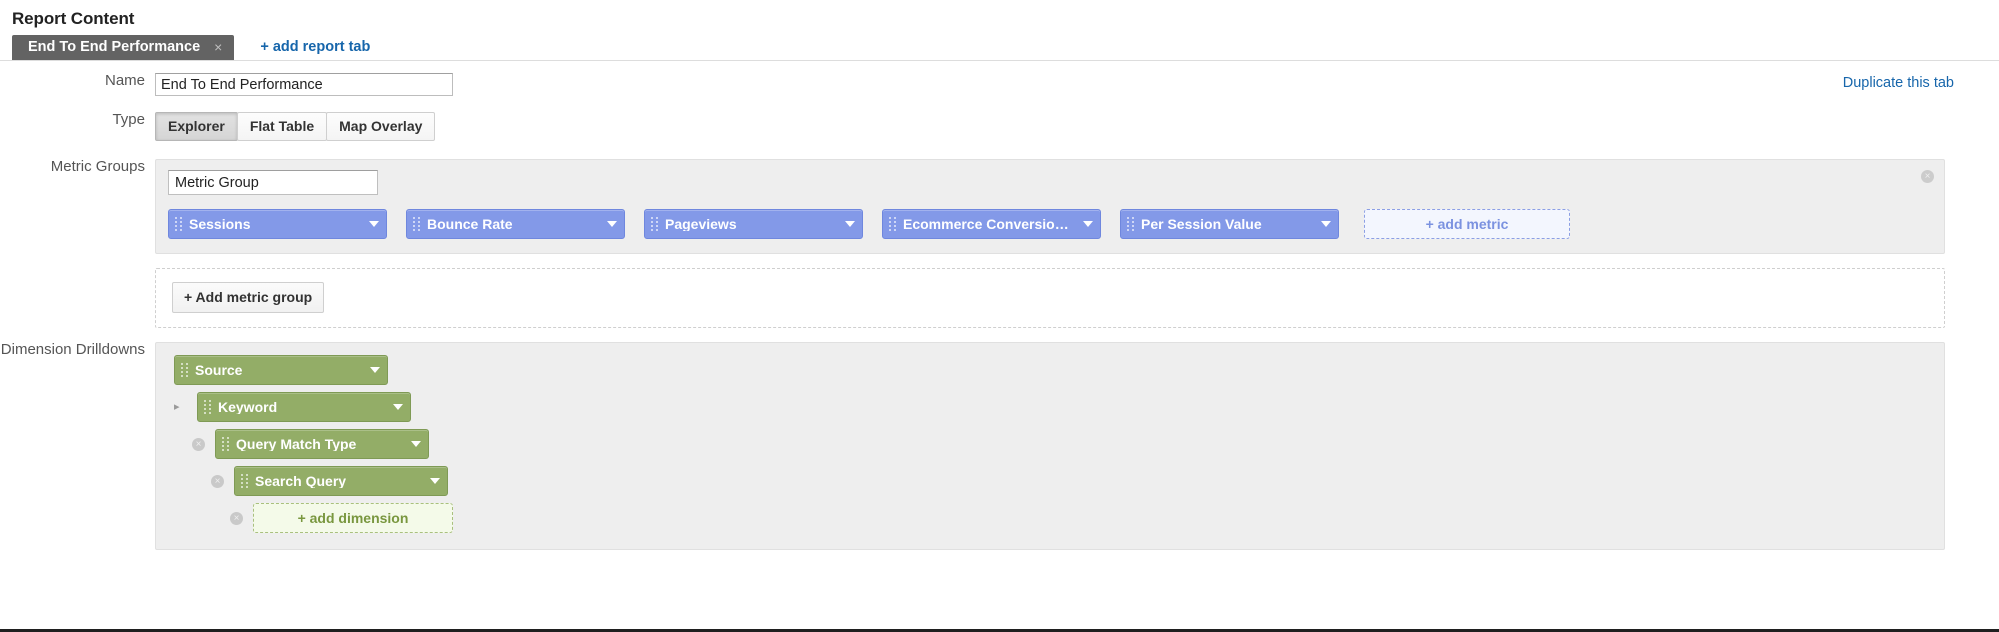 The width and height of the screenshot is (1999, 632). I want to click on dimension-drilldowns-label: Dimension Drilldowns, so click(72, 350).